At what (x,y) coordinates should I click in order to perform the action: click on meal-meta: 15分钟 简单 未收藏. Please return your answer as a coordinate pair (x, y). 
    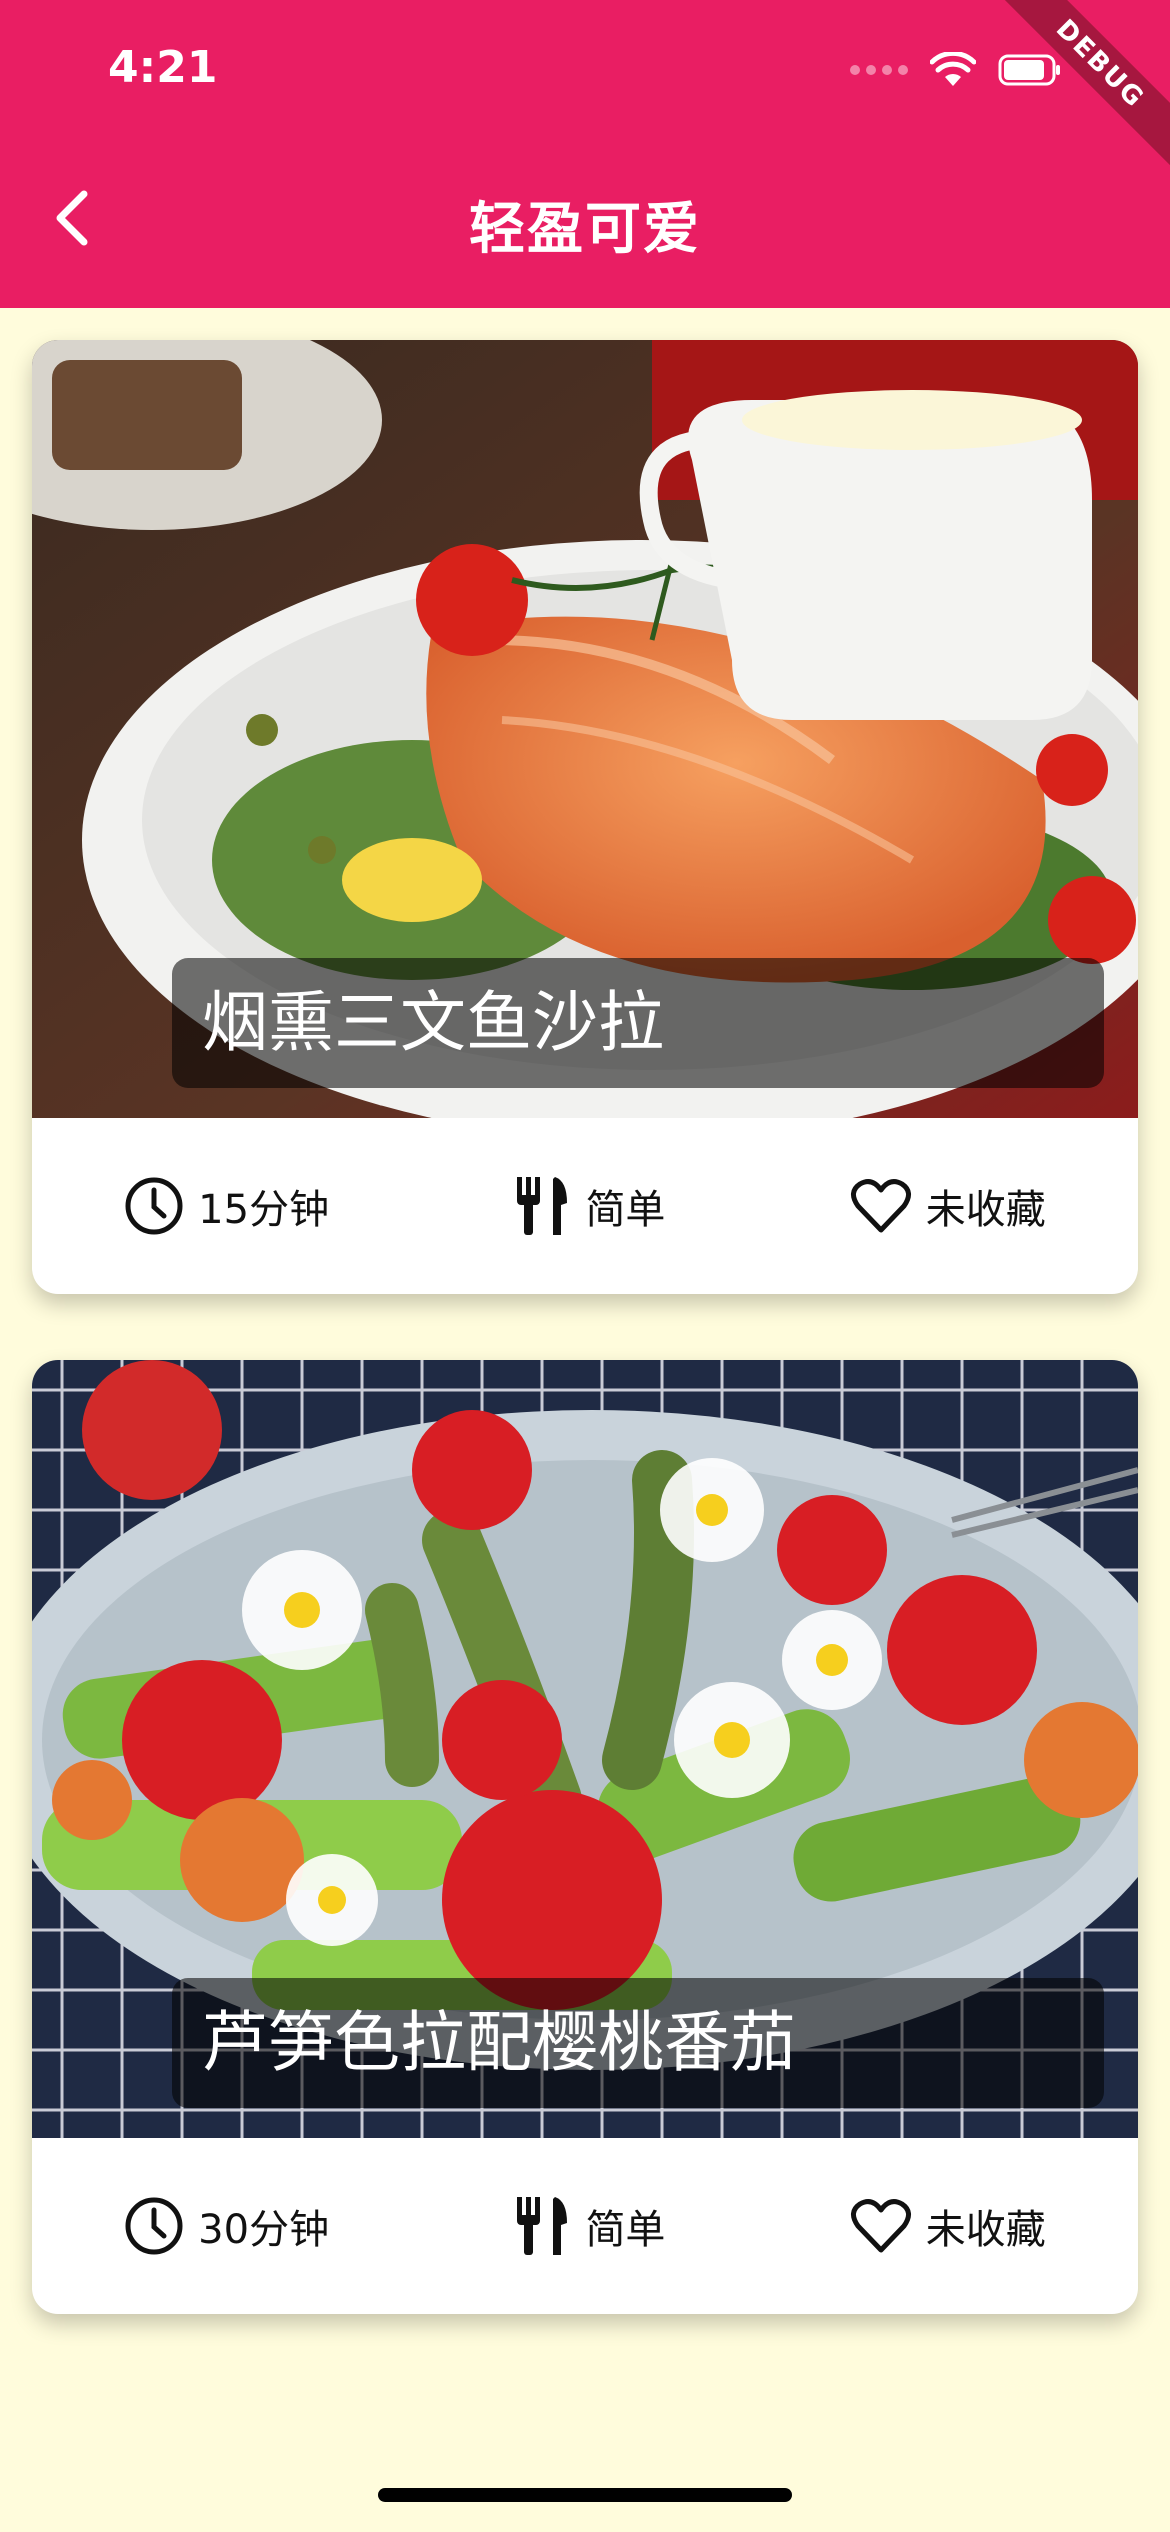
    Looking at the image, I should click on (585, 1206).